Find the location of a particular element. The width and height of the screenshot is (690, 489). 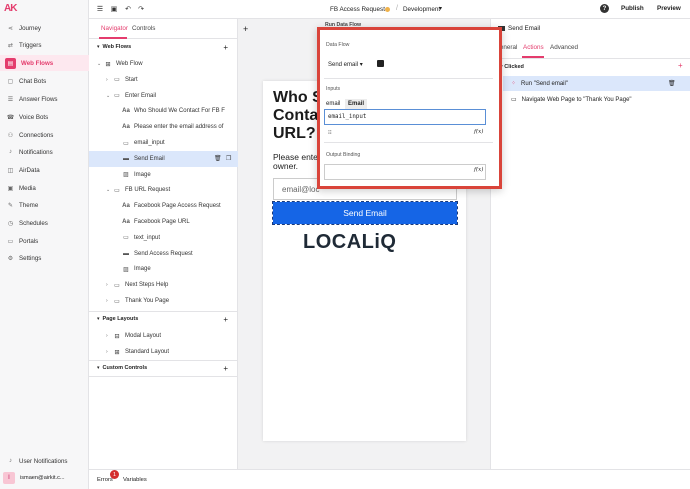

sidebar-item-answer-flows: ☰ Answer Flows is located at coordinates (44, 99).